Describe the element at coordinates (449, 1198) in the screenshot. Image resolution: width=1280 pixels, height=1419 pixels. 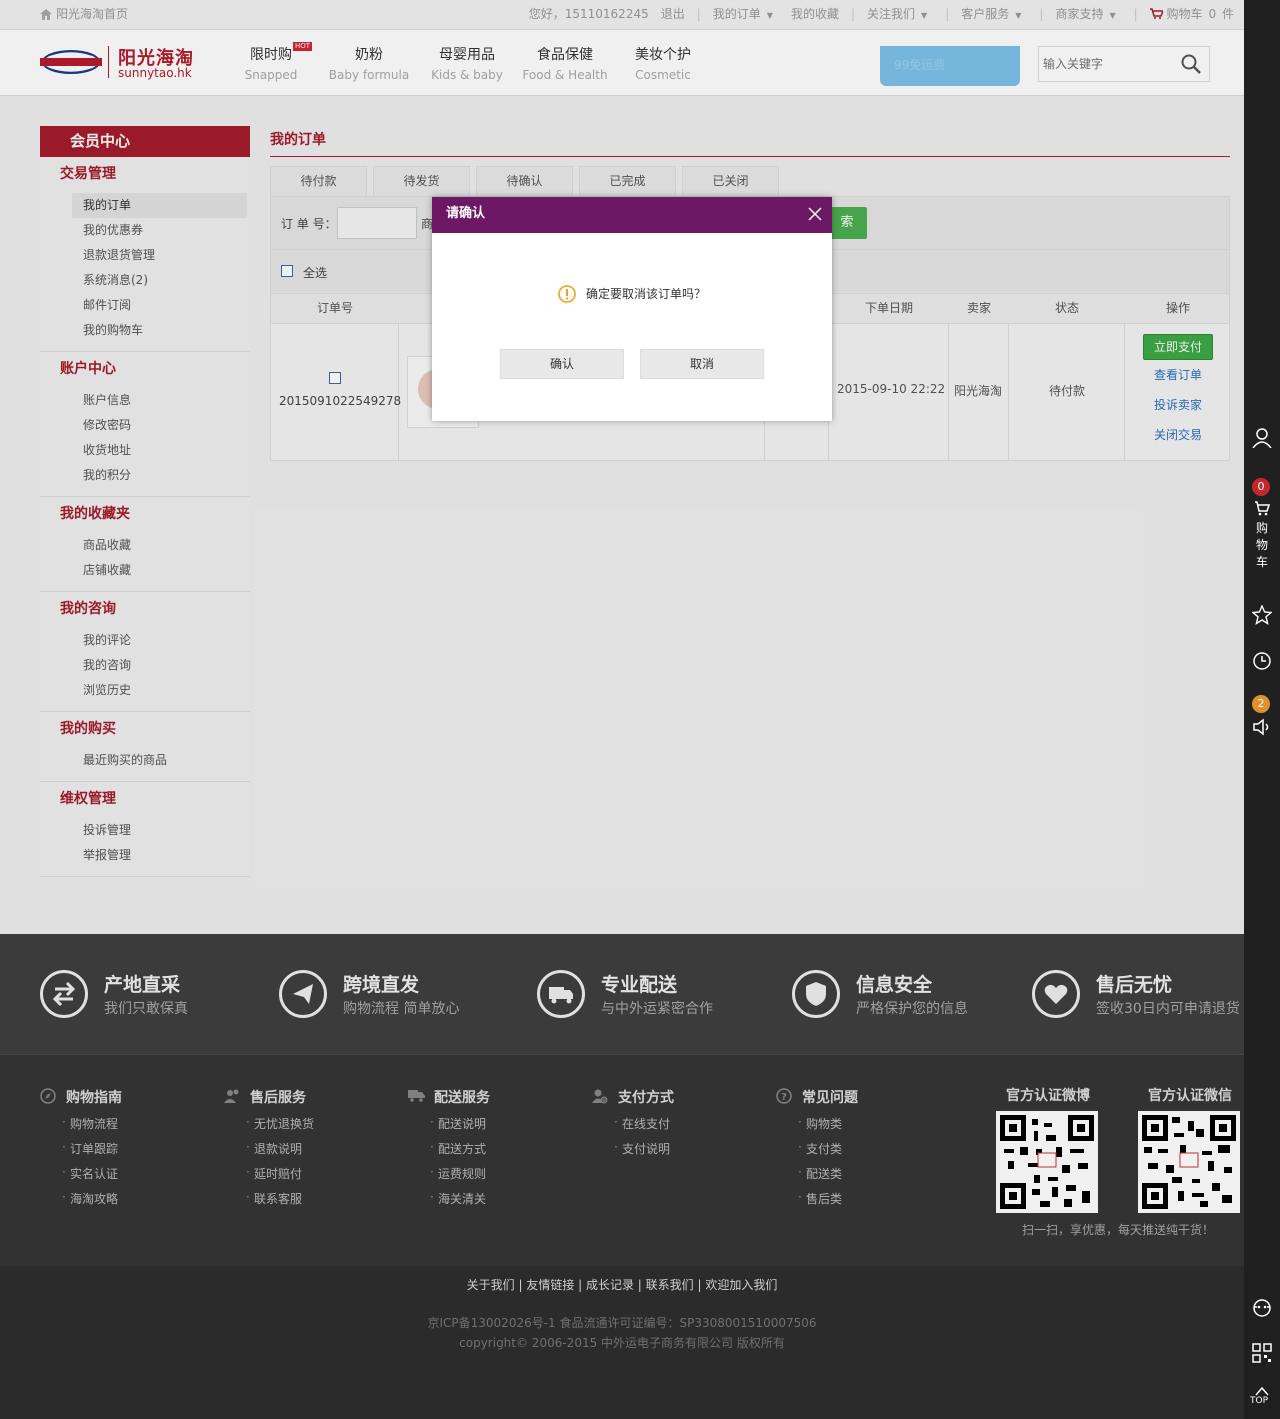
I see `footer-link: 海关清关` at that location.